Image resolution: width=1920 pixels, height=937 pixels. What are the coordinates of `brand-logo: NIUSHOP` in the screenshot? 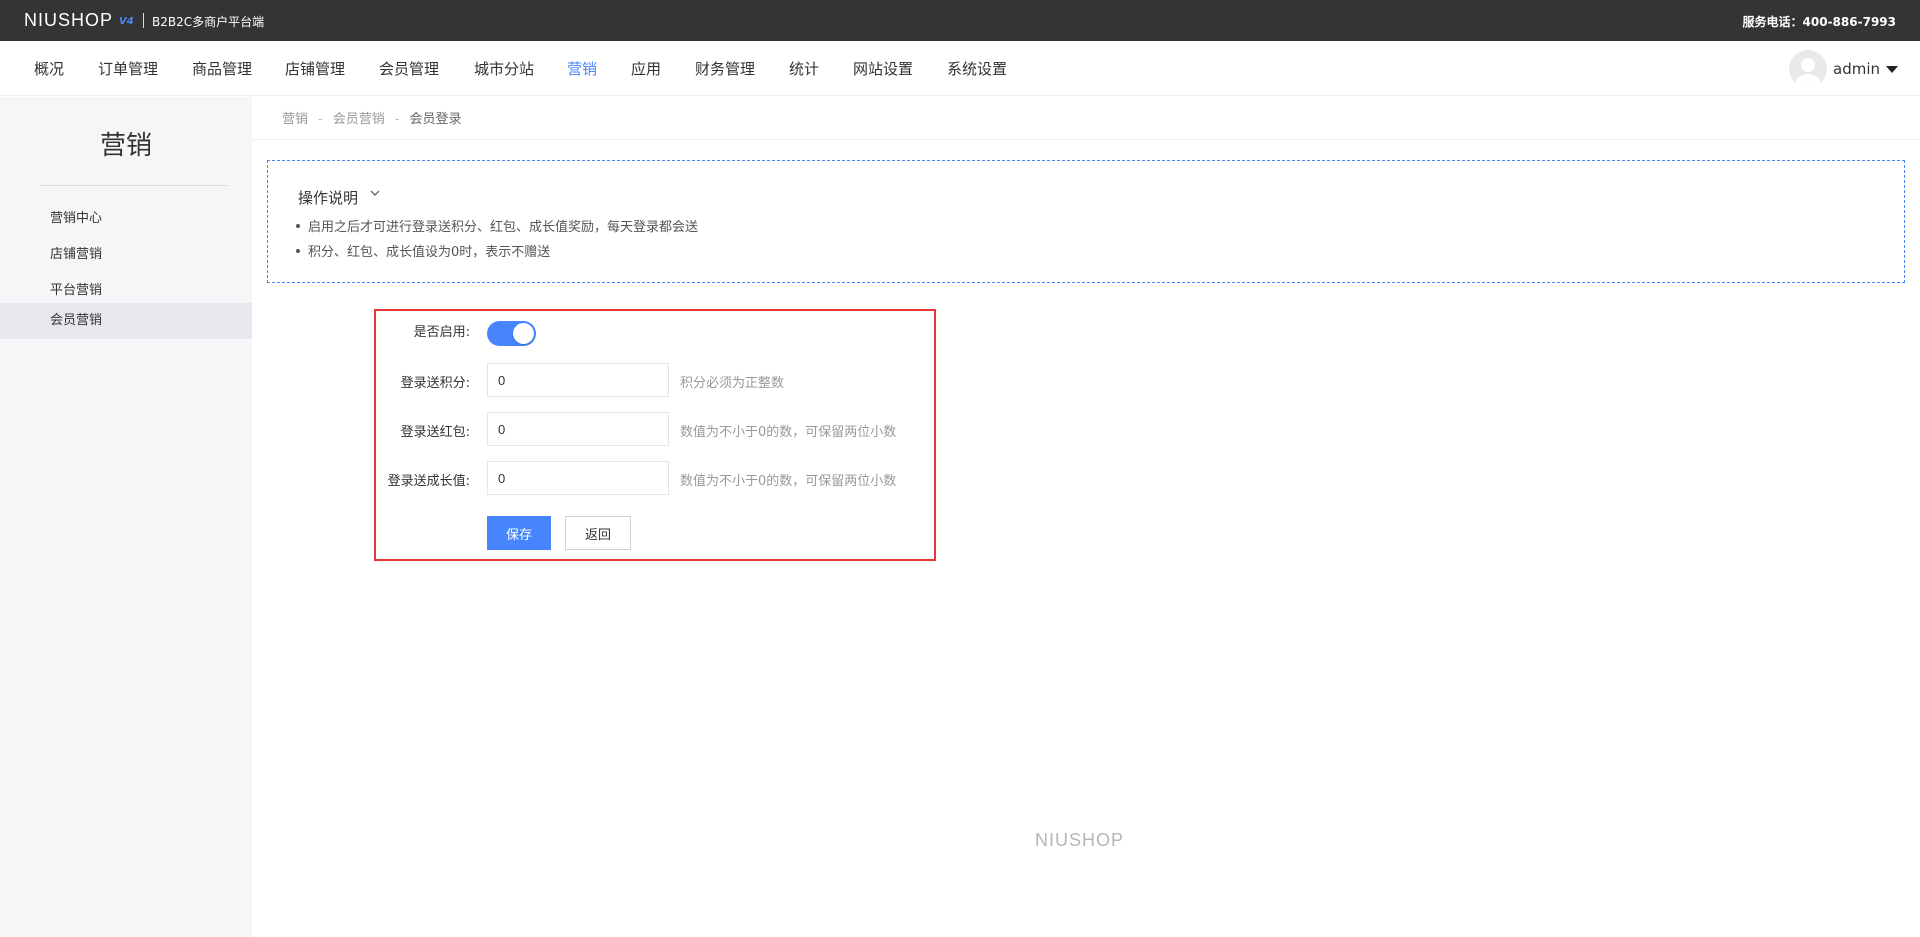 It's located at (68, 20).